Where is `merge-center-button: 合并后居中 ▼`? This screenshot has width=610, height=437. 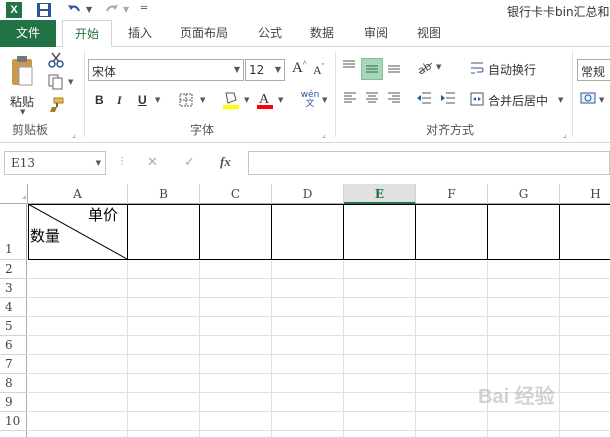
merge-center-button: 合并后居中 ▼ is located at coordinates (520, 100).